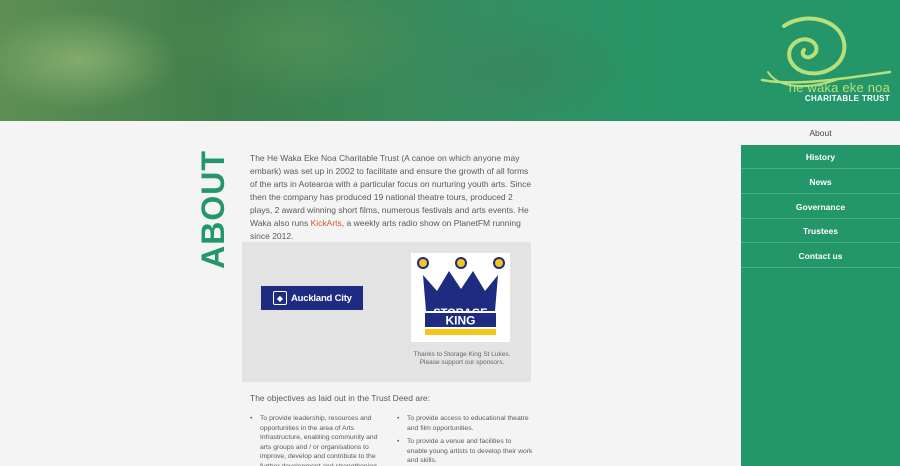 The height and width of the screenshot is (466, 900). I want to click on auckland-city-label: Auckland City, so click(321, 298).